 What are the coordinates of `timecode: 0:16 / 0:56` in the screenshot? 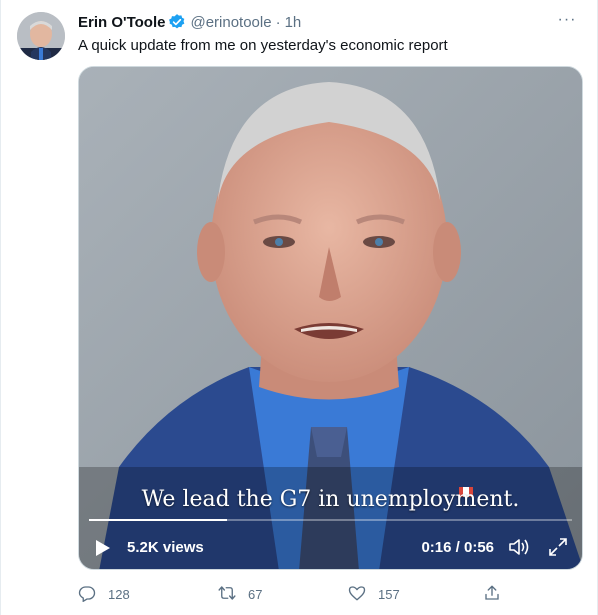 It's located at (457, 547).